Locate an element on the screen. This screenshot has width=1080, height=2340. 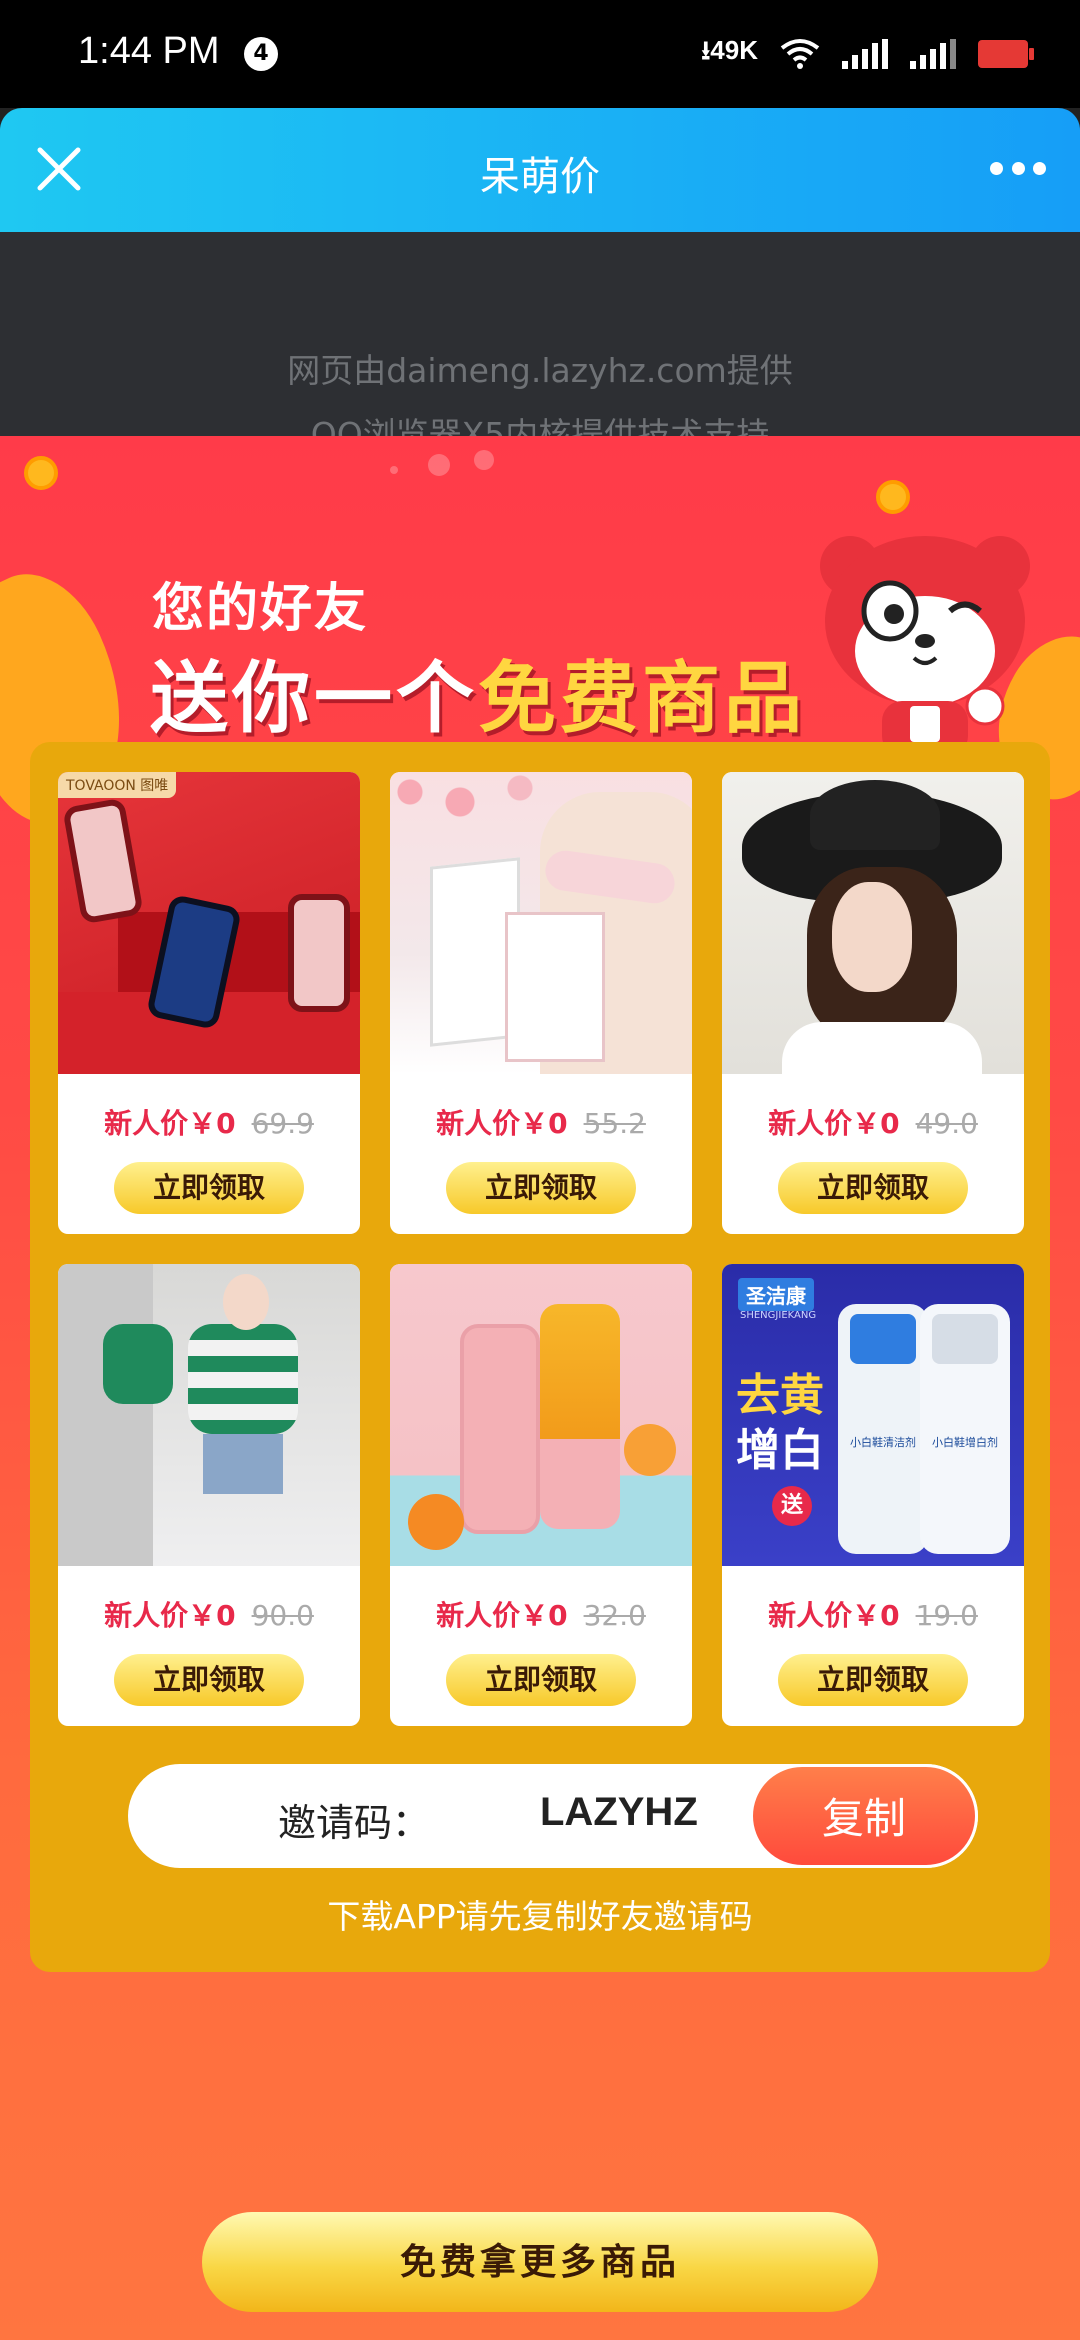
wifi-icon is located at coordinates (800, 54).